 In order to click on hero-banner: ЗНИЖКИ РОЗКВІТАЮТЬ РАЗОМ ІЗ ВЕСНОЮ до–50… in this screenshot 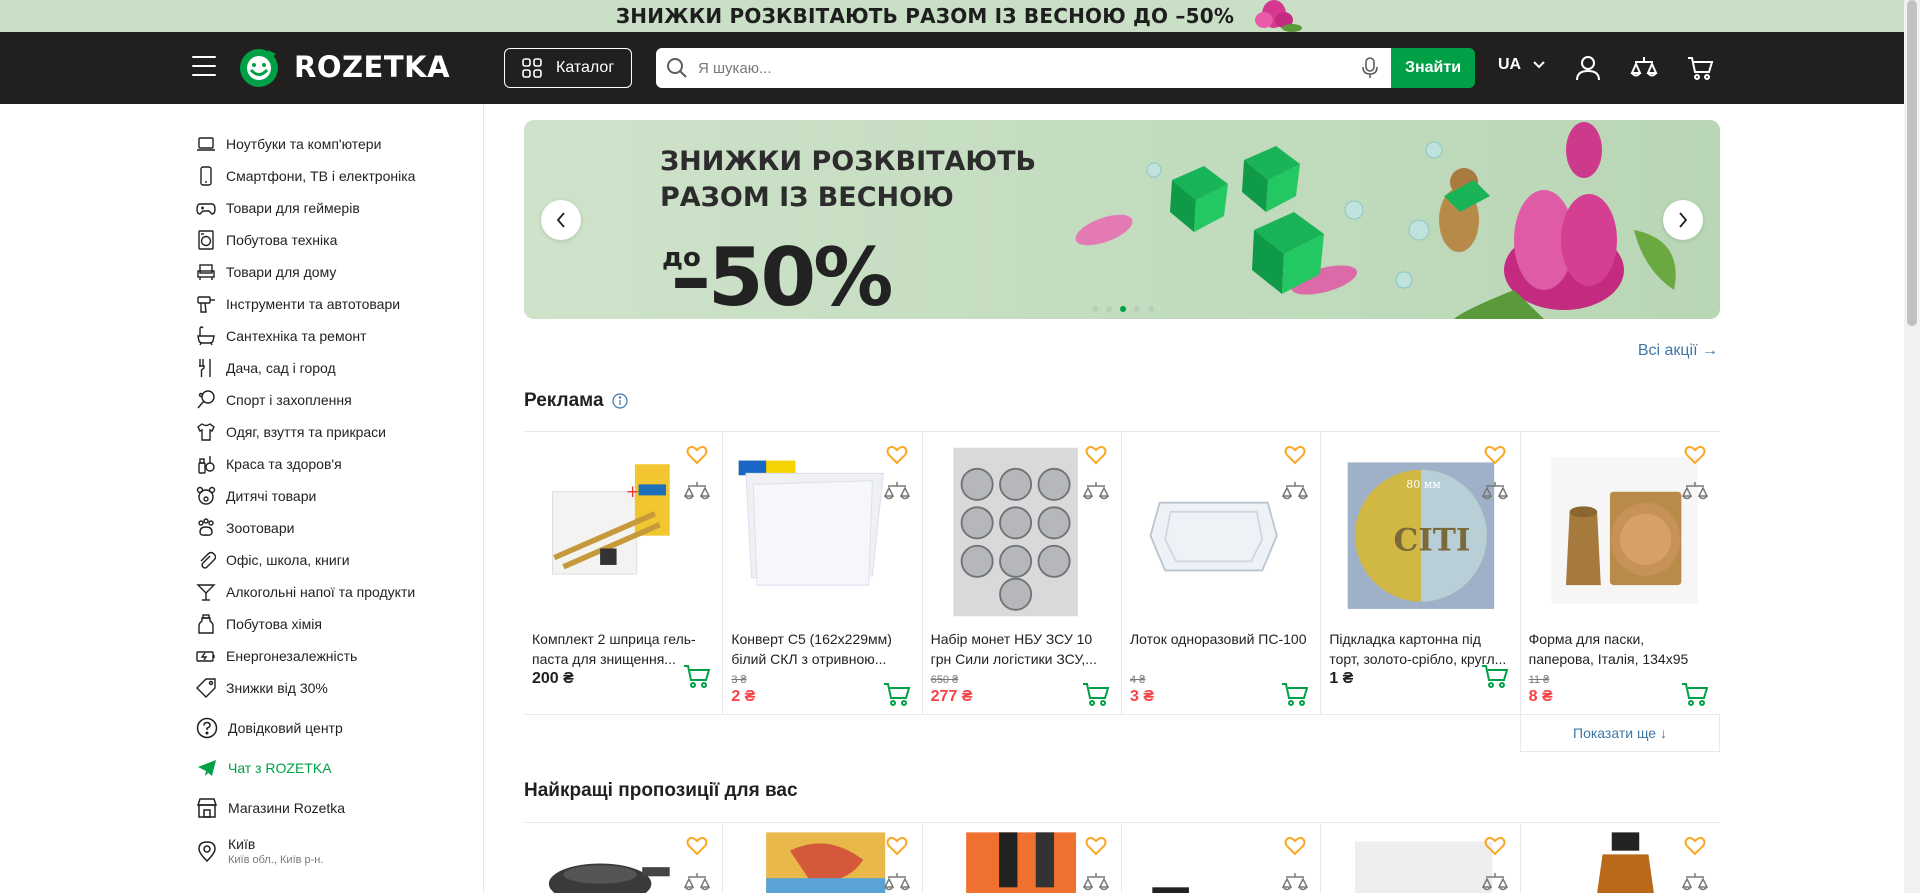, I will do `click(1122, 219)`.